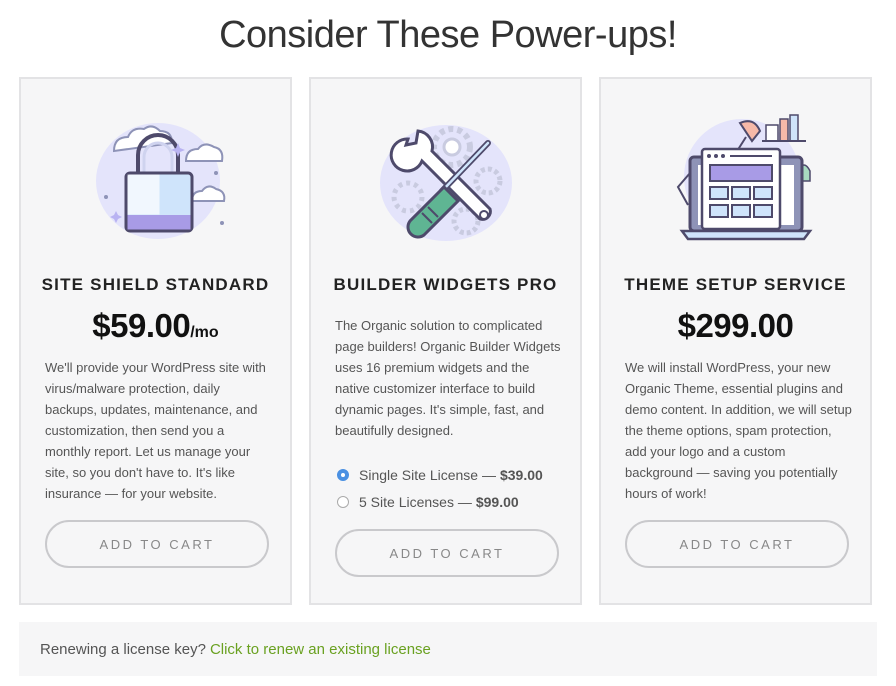 This screenshot has width=896, height=686. I want to click on tools-illustration, so click(445, 181).